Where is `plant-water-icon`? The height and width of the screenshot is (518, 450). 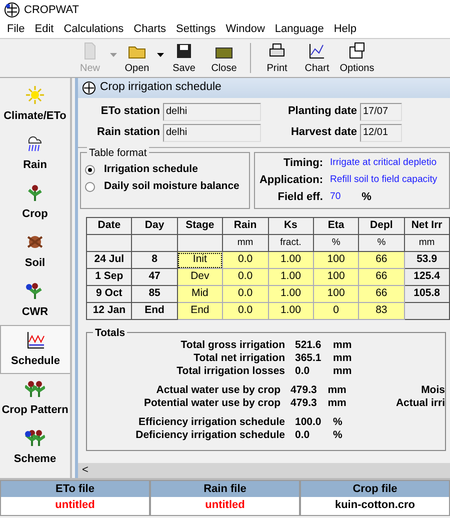 plant-water-icon is located at coordinates (35, 290).